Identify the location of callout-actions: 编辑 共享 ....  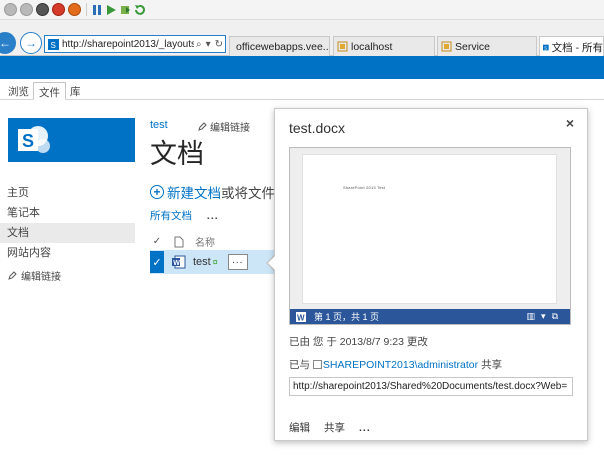
(330, 427).